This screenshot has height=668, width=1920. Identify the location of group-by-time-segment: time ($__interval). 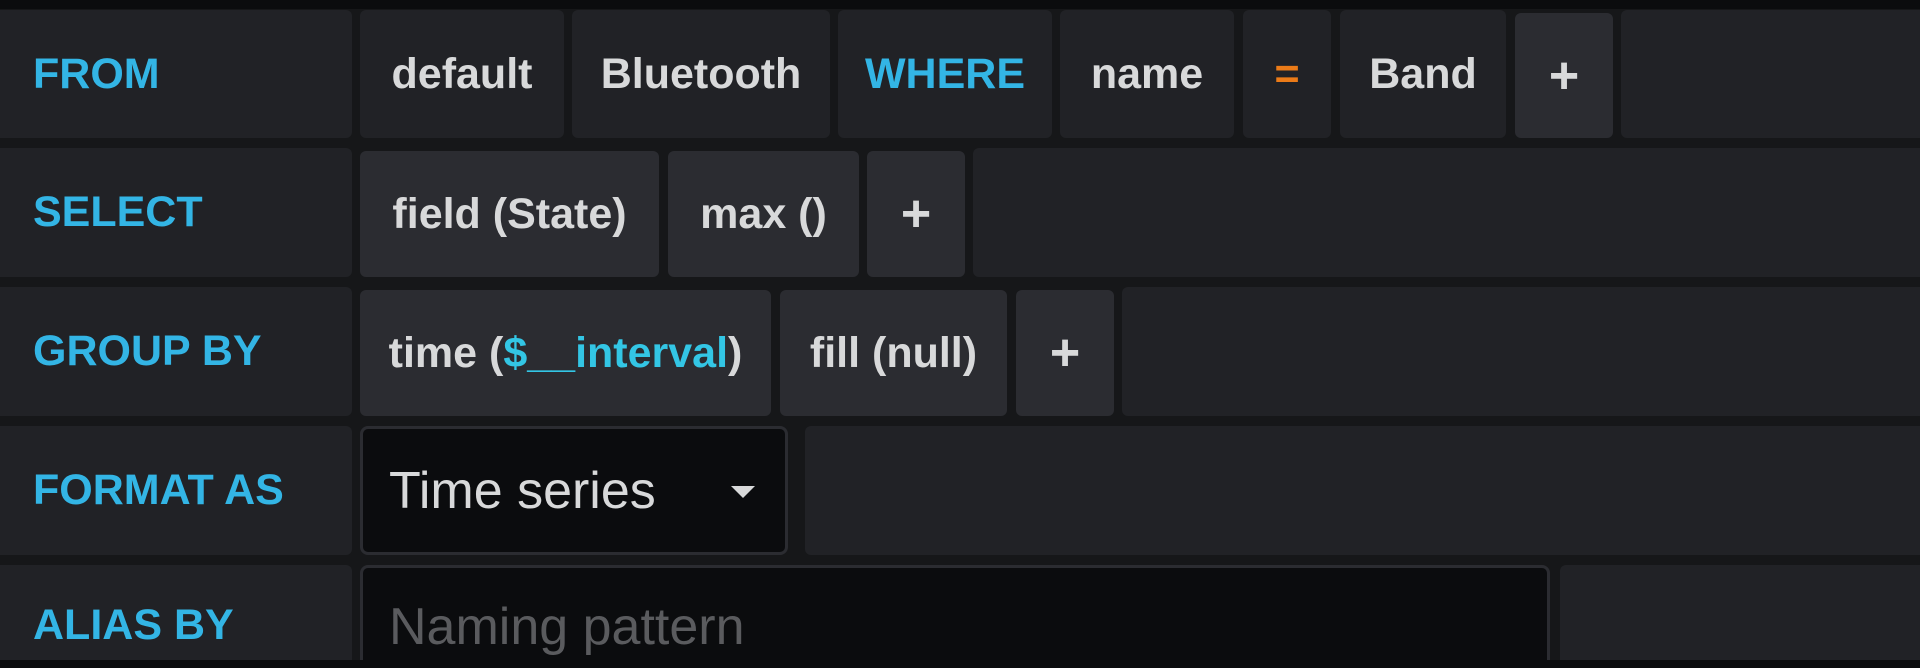
(565, 353).